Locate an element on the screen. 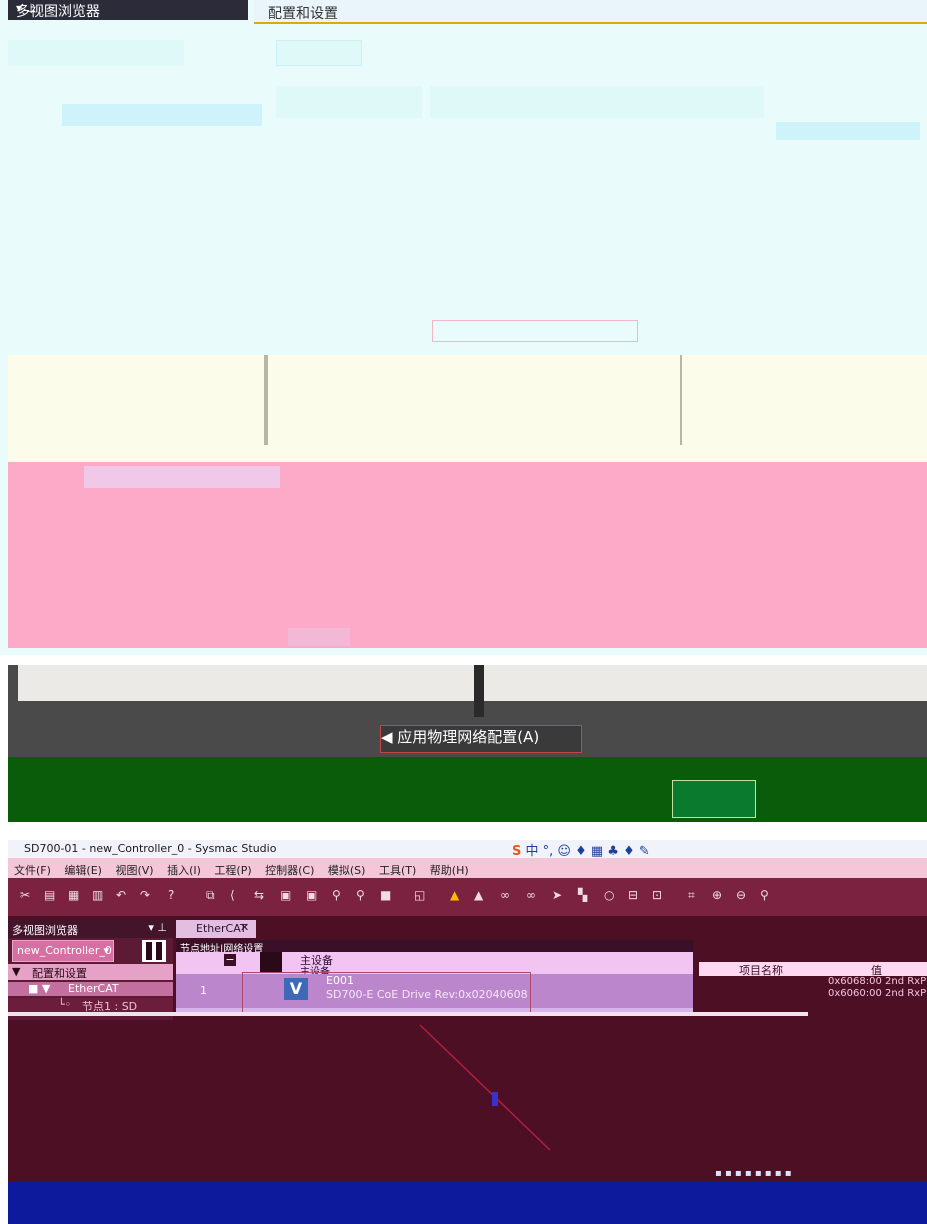  redo-icon: ↷ is located at coordinates (145, 895).